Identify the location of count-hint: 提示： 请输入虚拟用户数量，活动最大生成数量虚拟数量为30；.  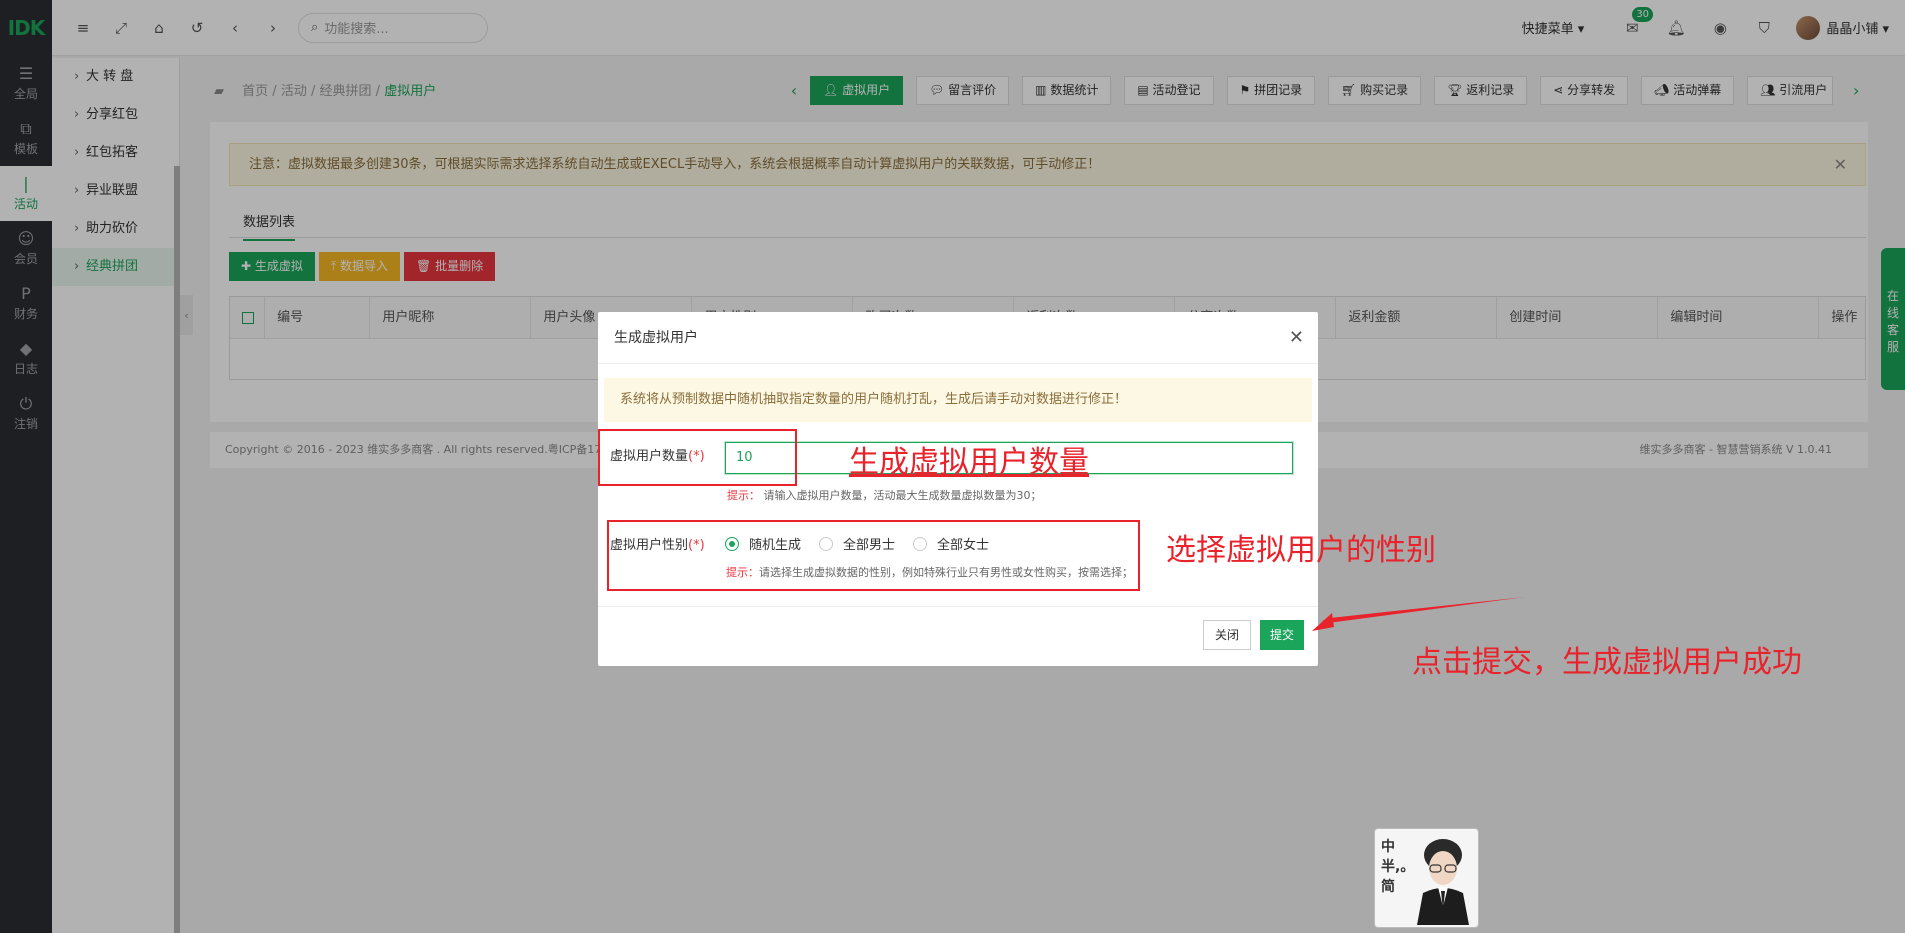
(884, 495).